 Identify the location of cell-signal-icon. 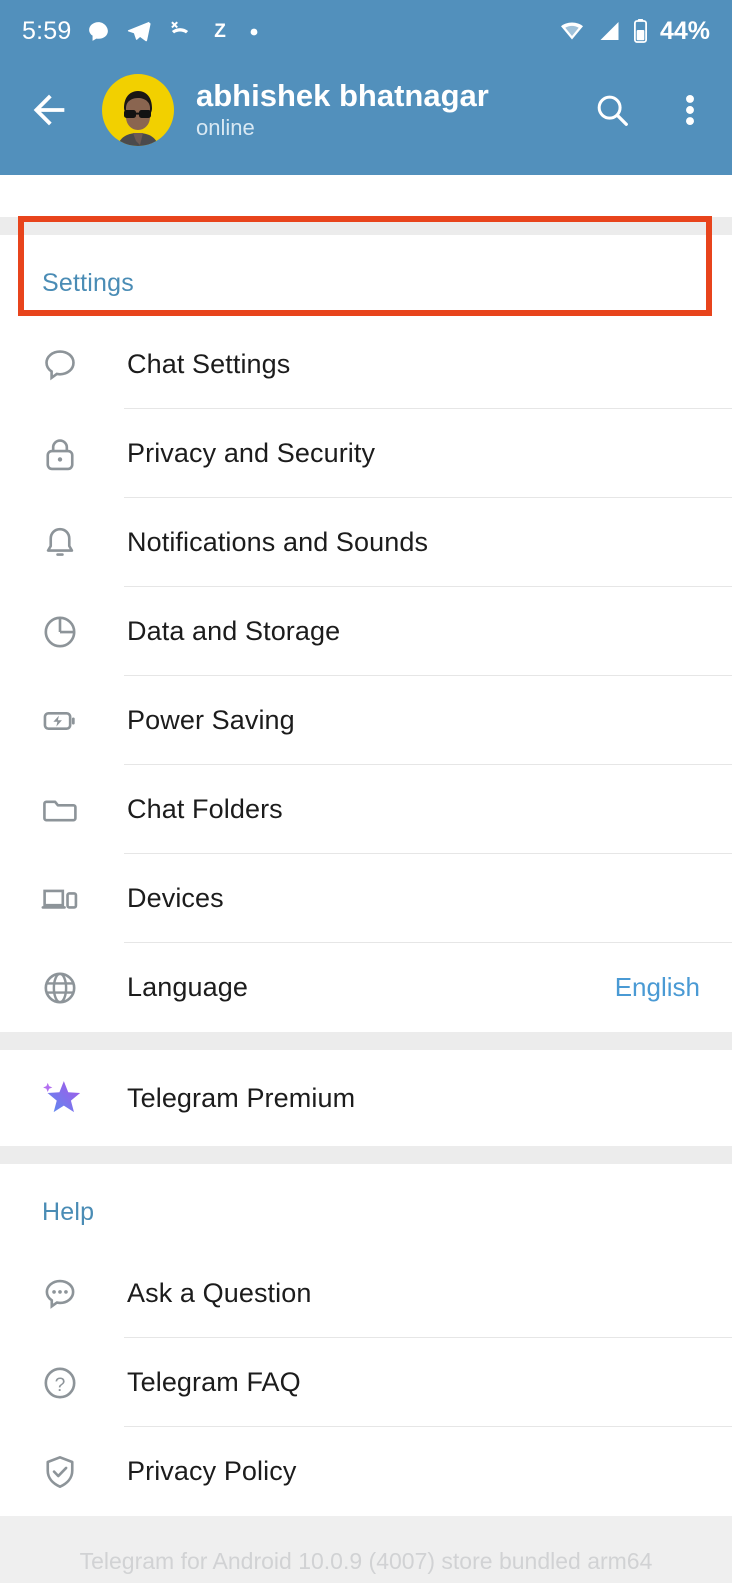
(609, 31).